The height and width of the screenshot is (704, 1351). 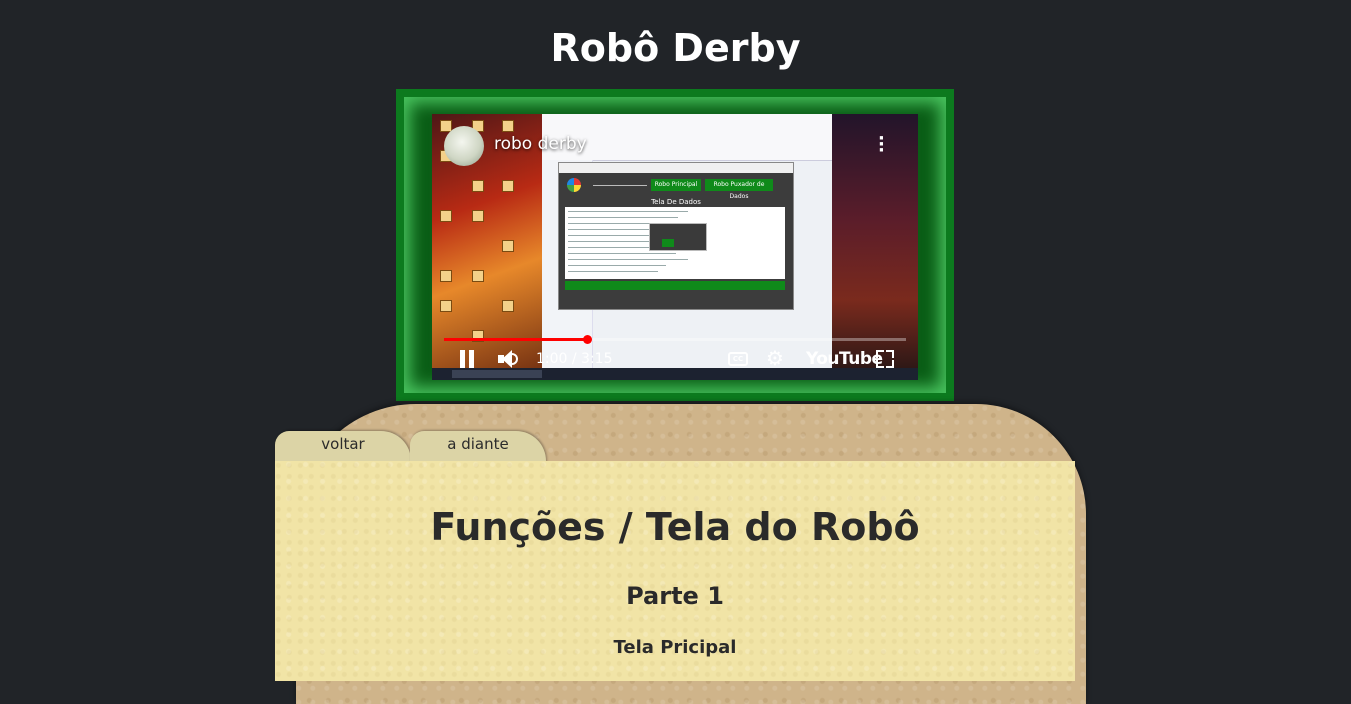 What do you see at coordinates (668, 243) in the screenshot?
I see `dialog-ok-button` at bounding box center [668, 243].